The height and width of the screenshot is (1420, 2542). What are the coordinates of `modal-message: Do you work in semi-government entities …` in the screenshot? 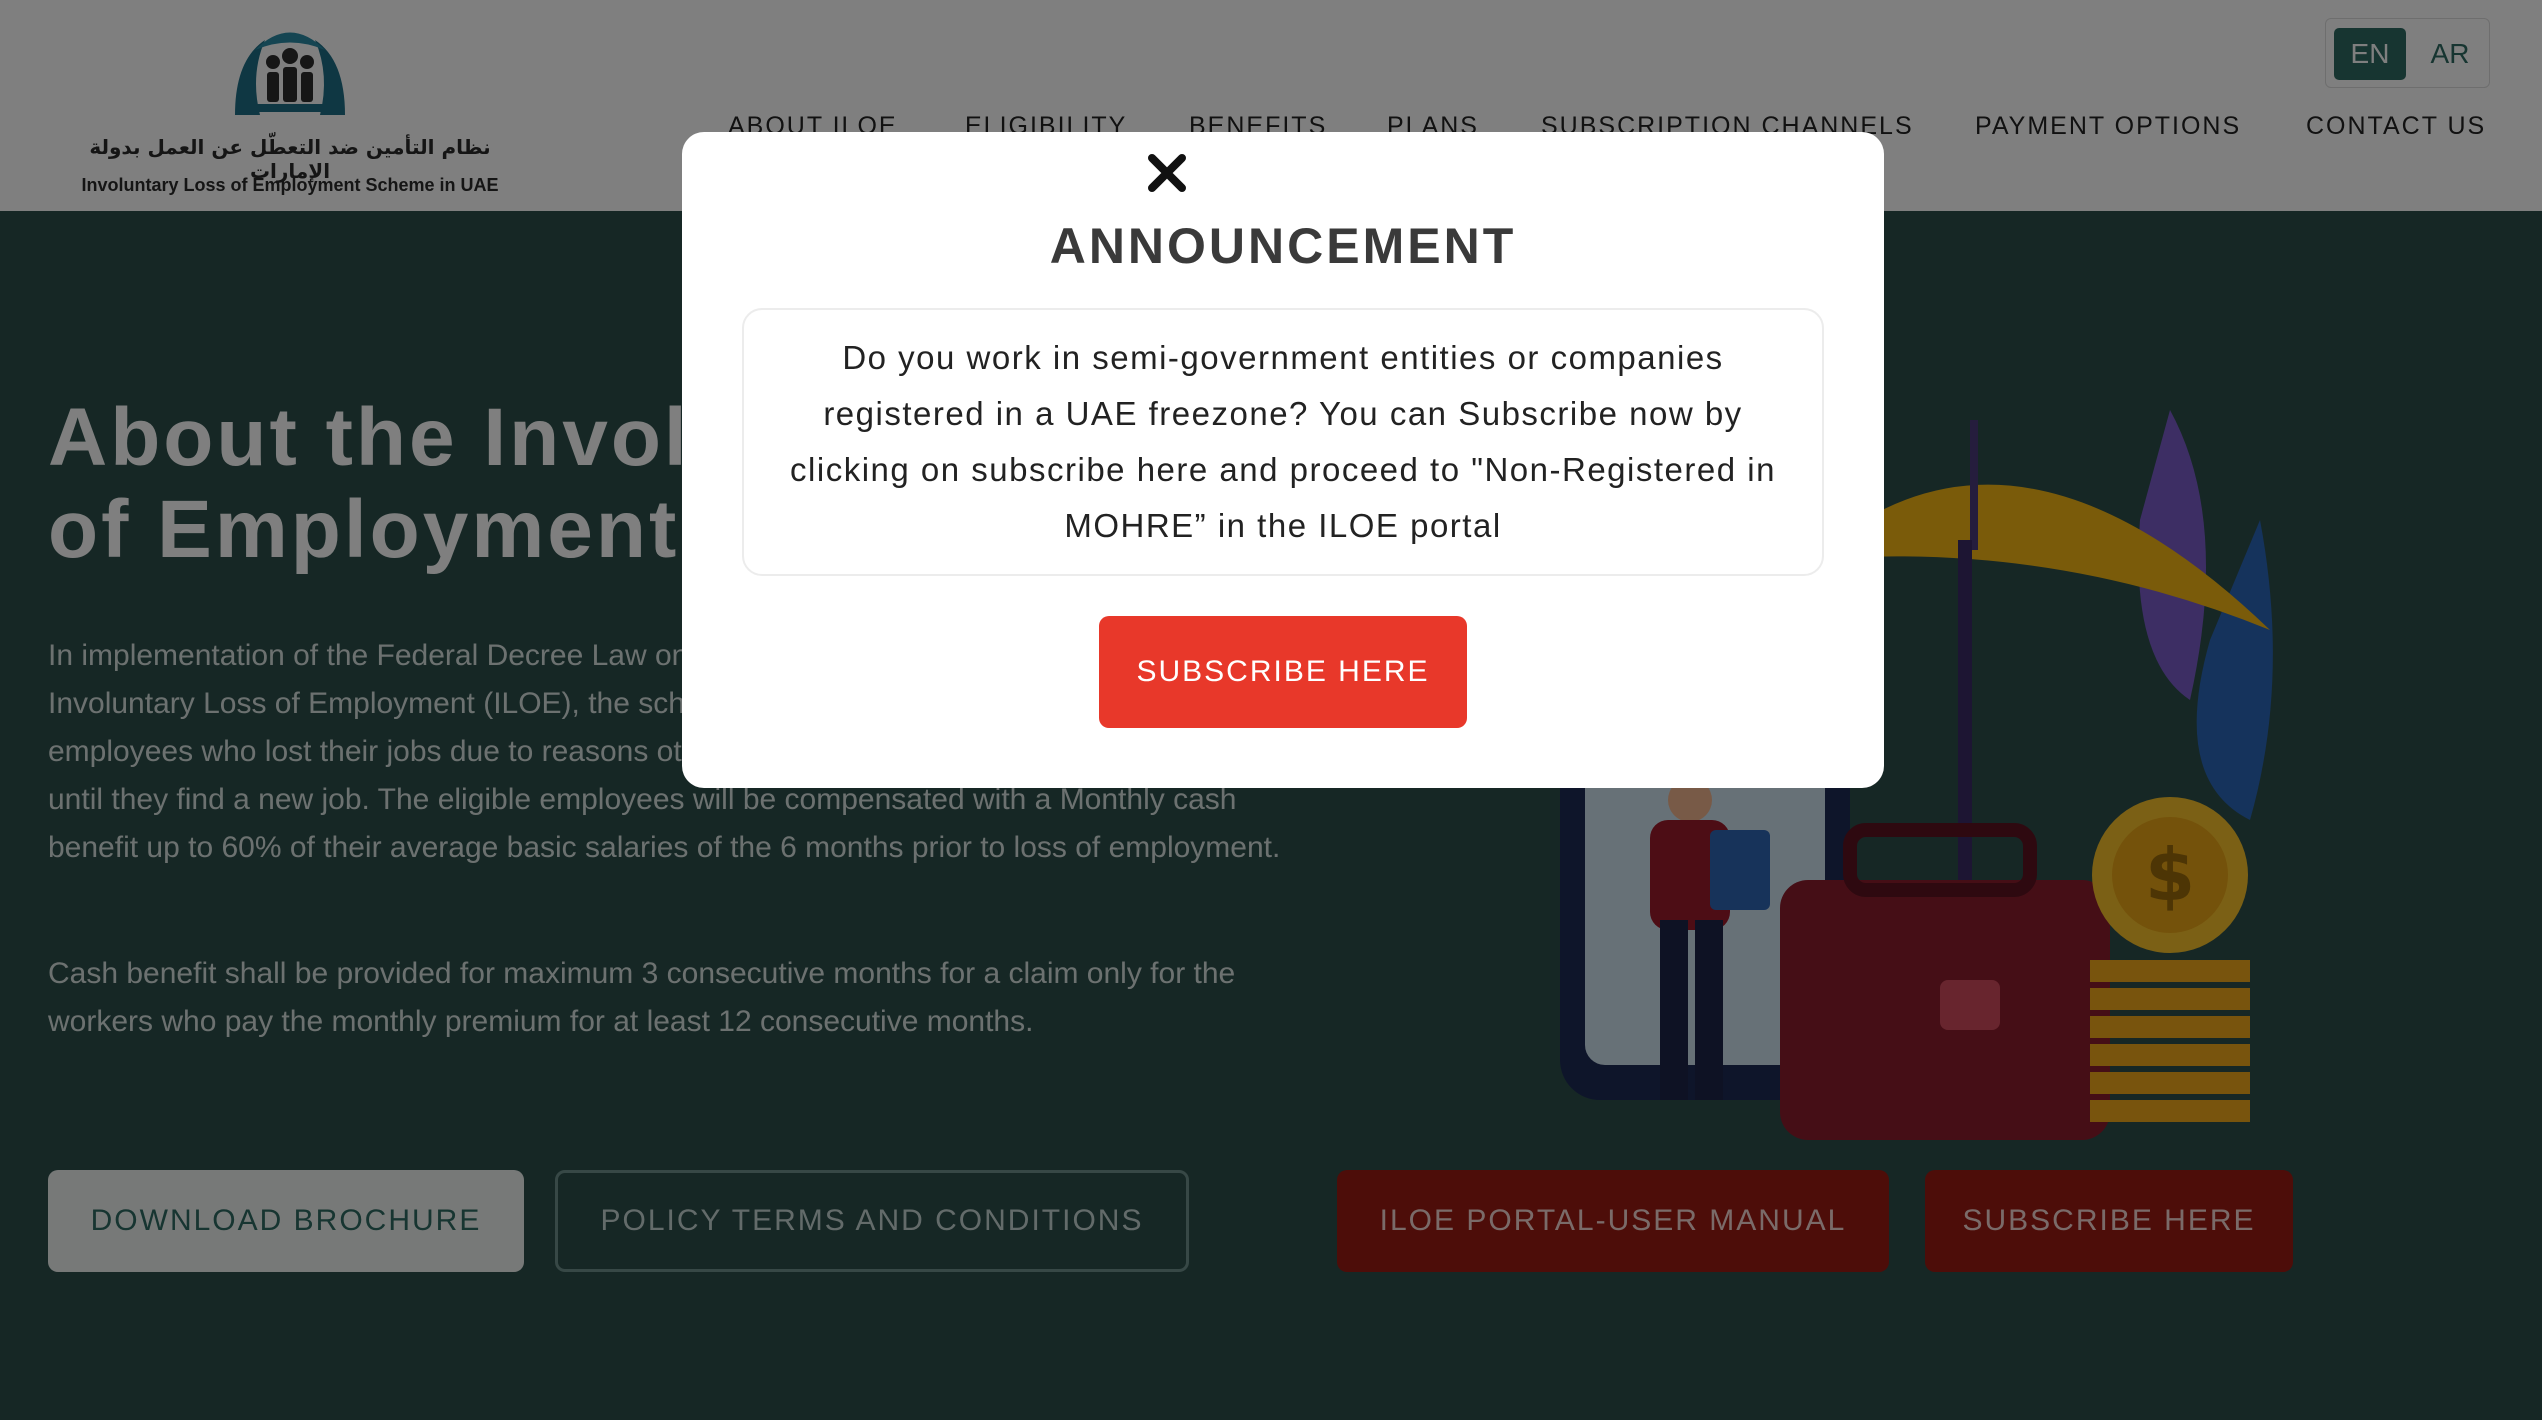 It's located at (1283, 441).